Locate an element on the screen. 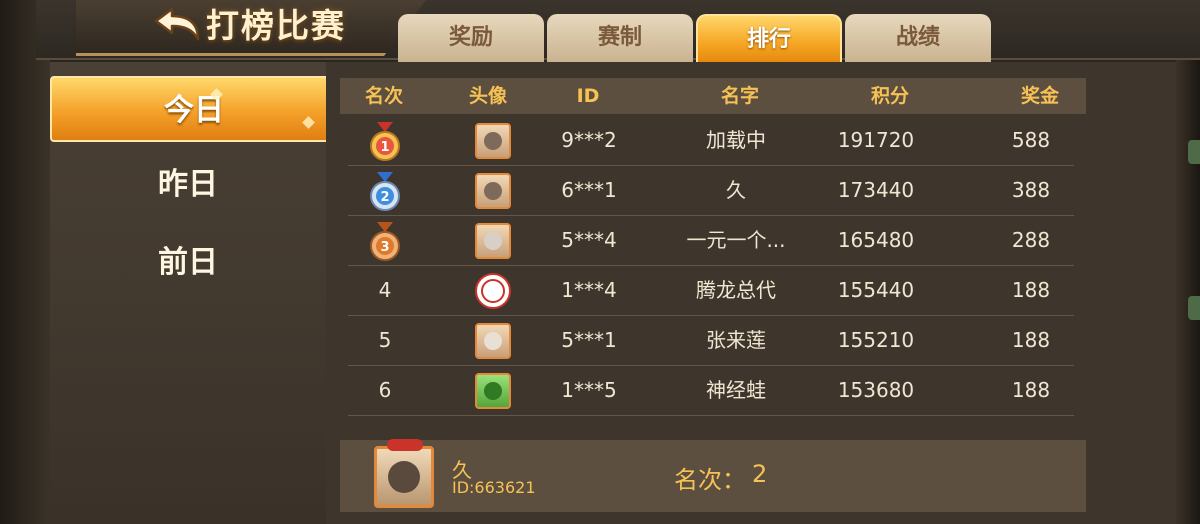  tab-records: 战绩 is located at coordinates (918, 38).